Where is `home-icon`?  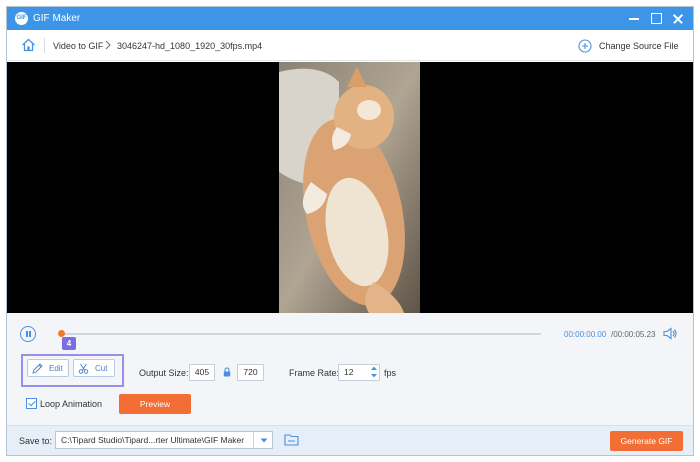
home-icon is located at coordinates (28, 45).